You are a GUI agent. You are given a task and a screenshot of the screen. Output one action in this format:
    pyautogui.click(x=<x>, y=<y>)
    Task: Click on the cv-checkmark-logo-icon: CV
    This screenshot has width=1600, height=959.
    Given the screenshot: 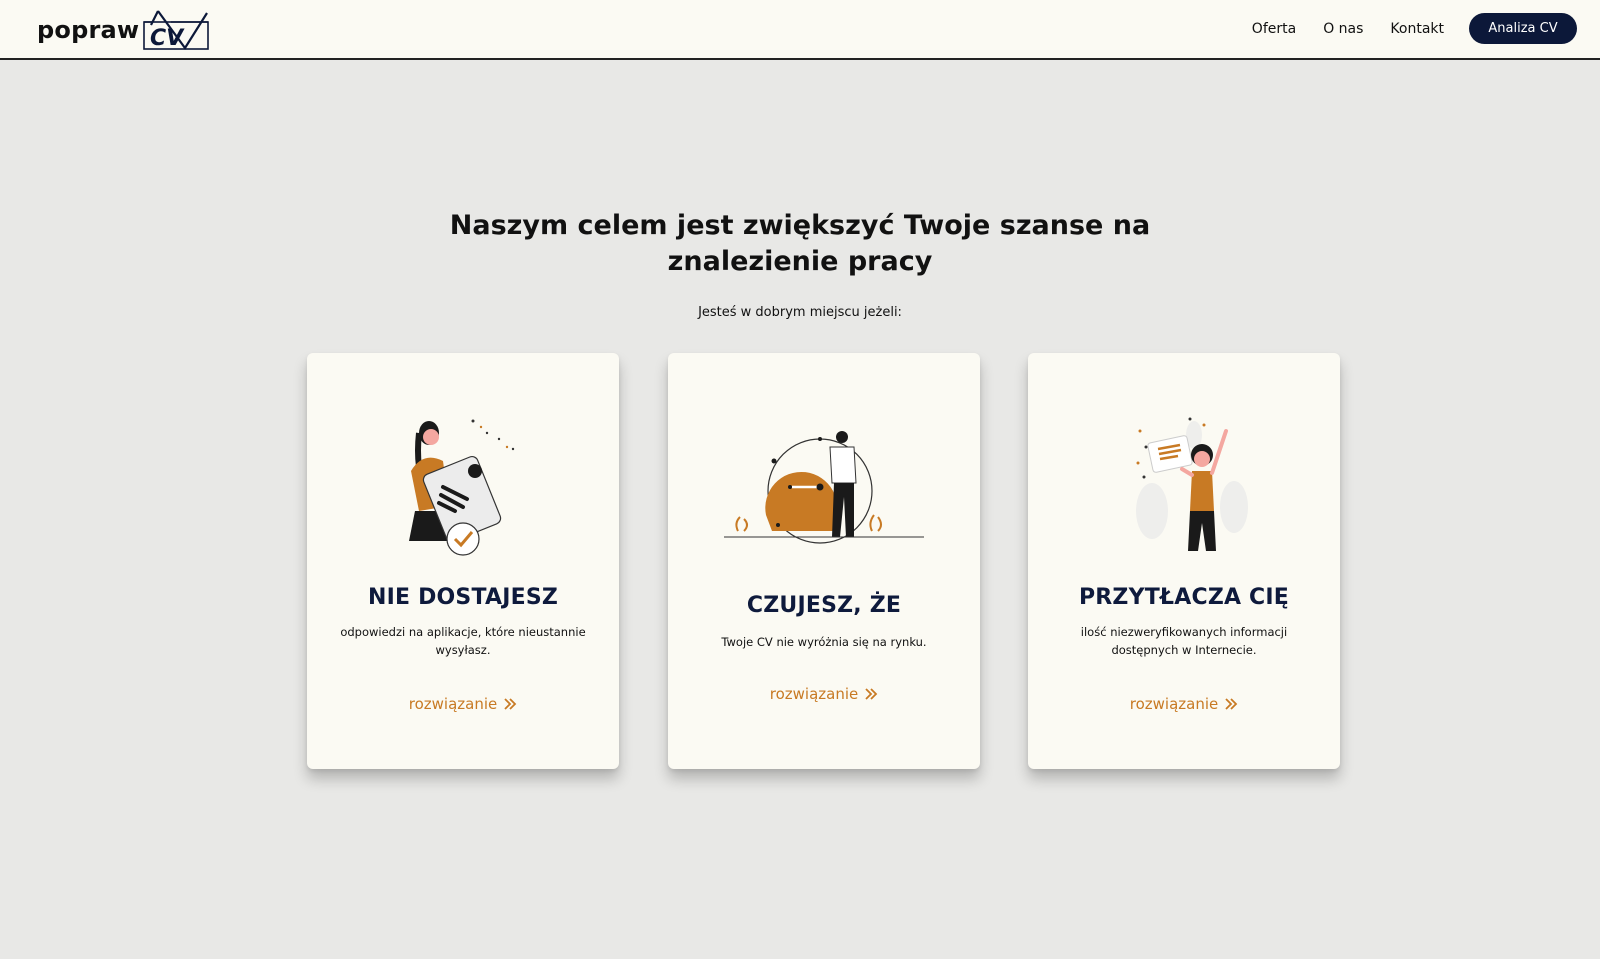 What is the action you would take?
    pyautogui.click(x=176, y=30)
    